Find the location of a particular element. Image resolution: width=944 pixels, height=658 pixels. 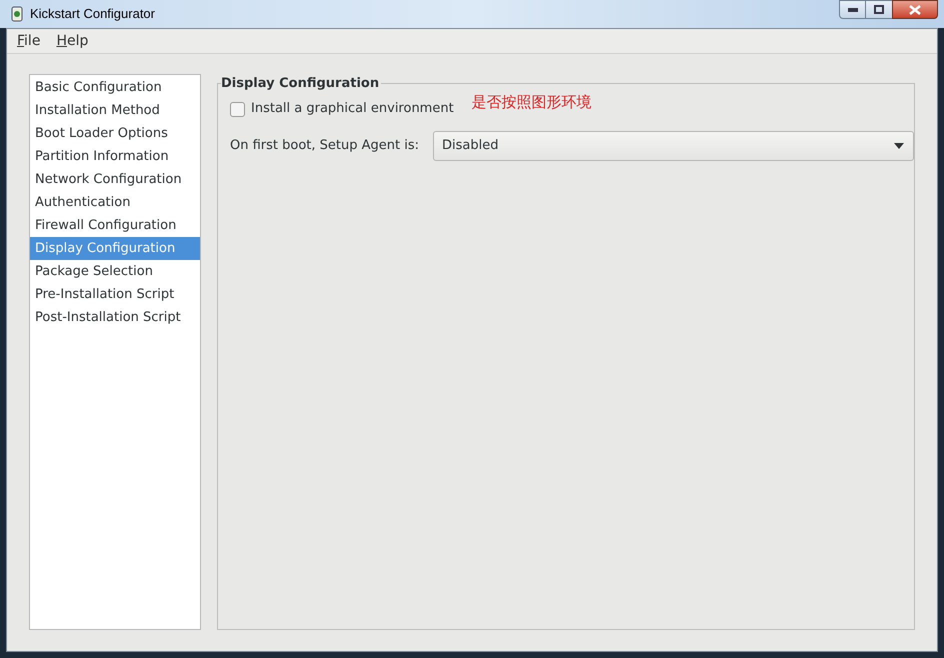

annotation: 是否按照图形环境 is located at coordinates (532, 102).